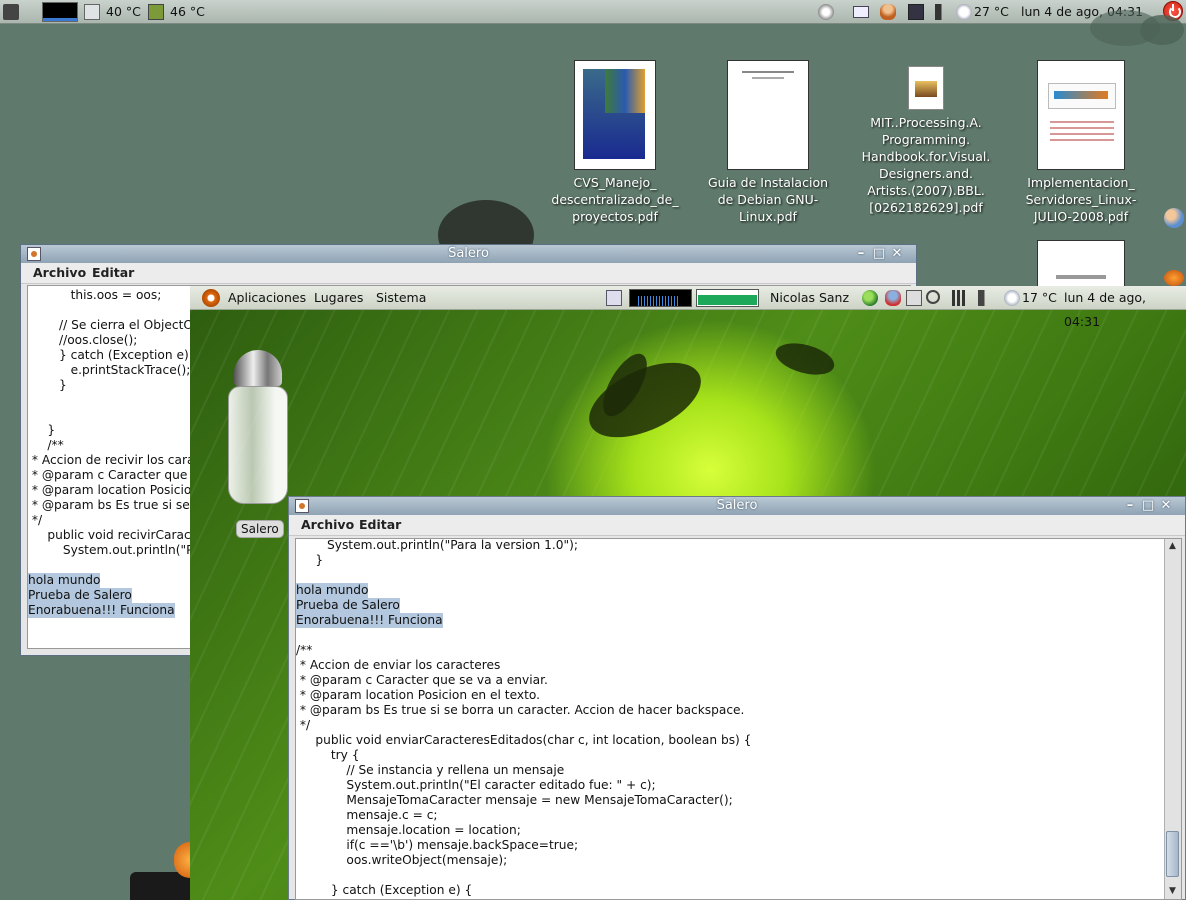 This screenshot has height=900, width=1186. Describe the element at coordinates (1039, 298) in the screenshot. I see `guest-weather-temp: 17 °C` at that location.